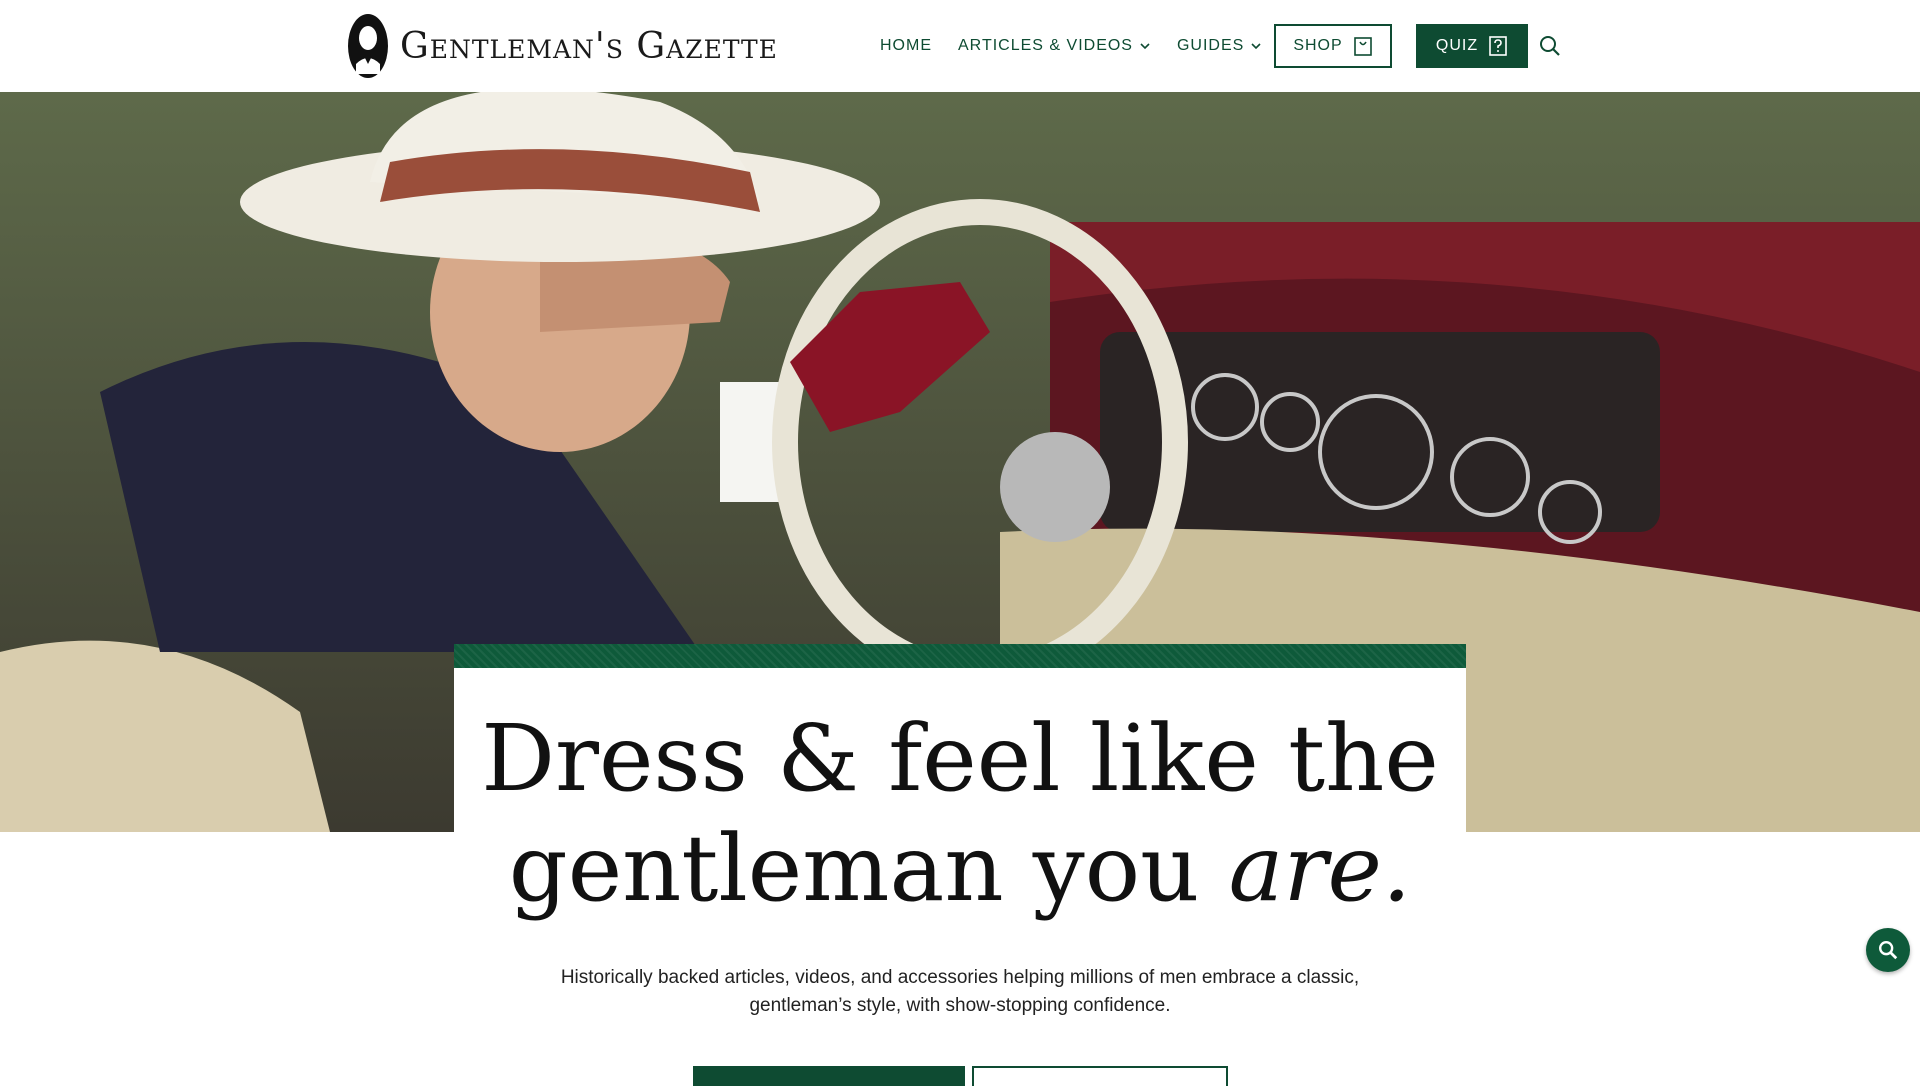  What do you see at coordinates (368, 46) in the screenshot?
I see `logo-portrait-icon` at bounding box center [368, 46].